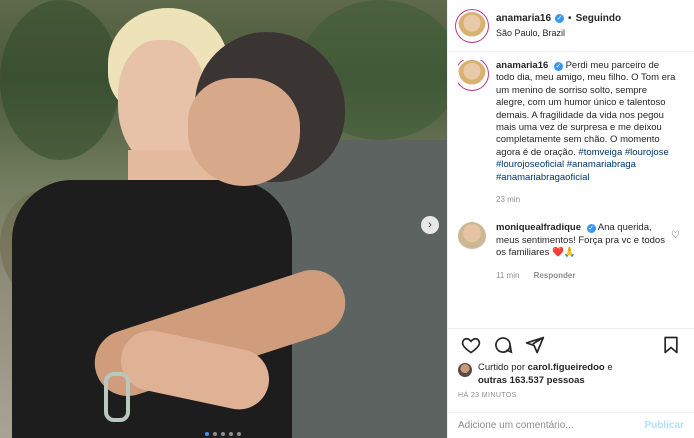 The height and width of the screenshot is (438, 694). I want to click on add-comment-input, so click(551, 425).